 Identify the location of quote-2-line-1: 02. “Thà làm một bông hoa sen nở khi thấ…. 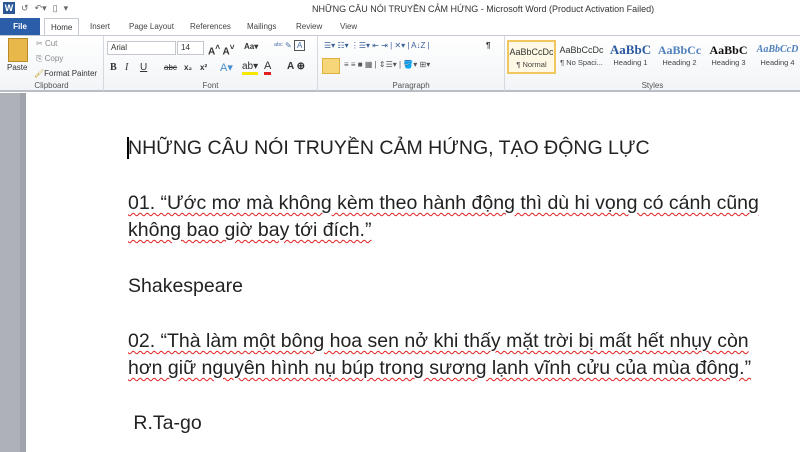
(438, 341).